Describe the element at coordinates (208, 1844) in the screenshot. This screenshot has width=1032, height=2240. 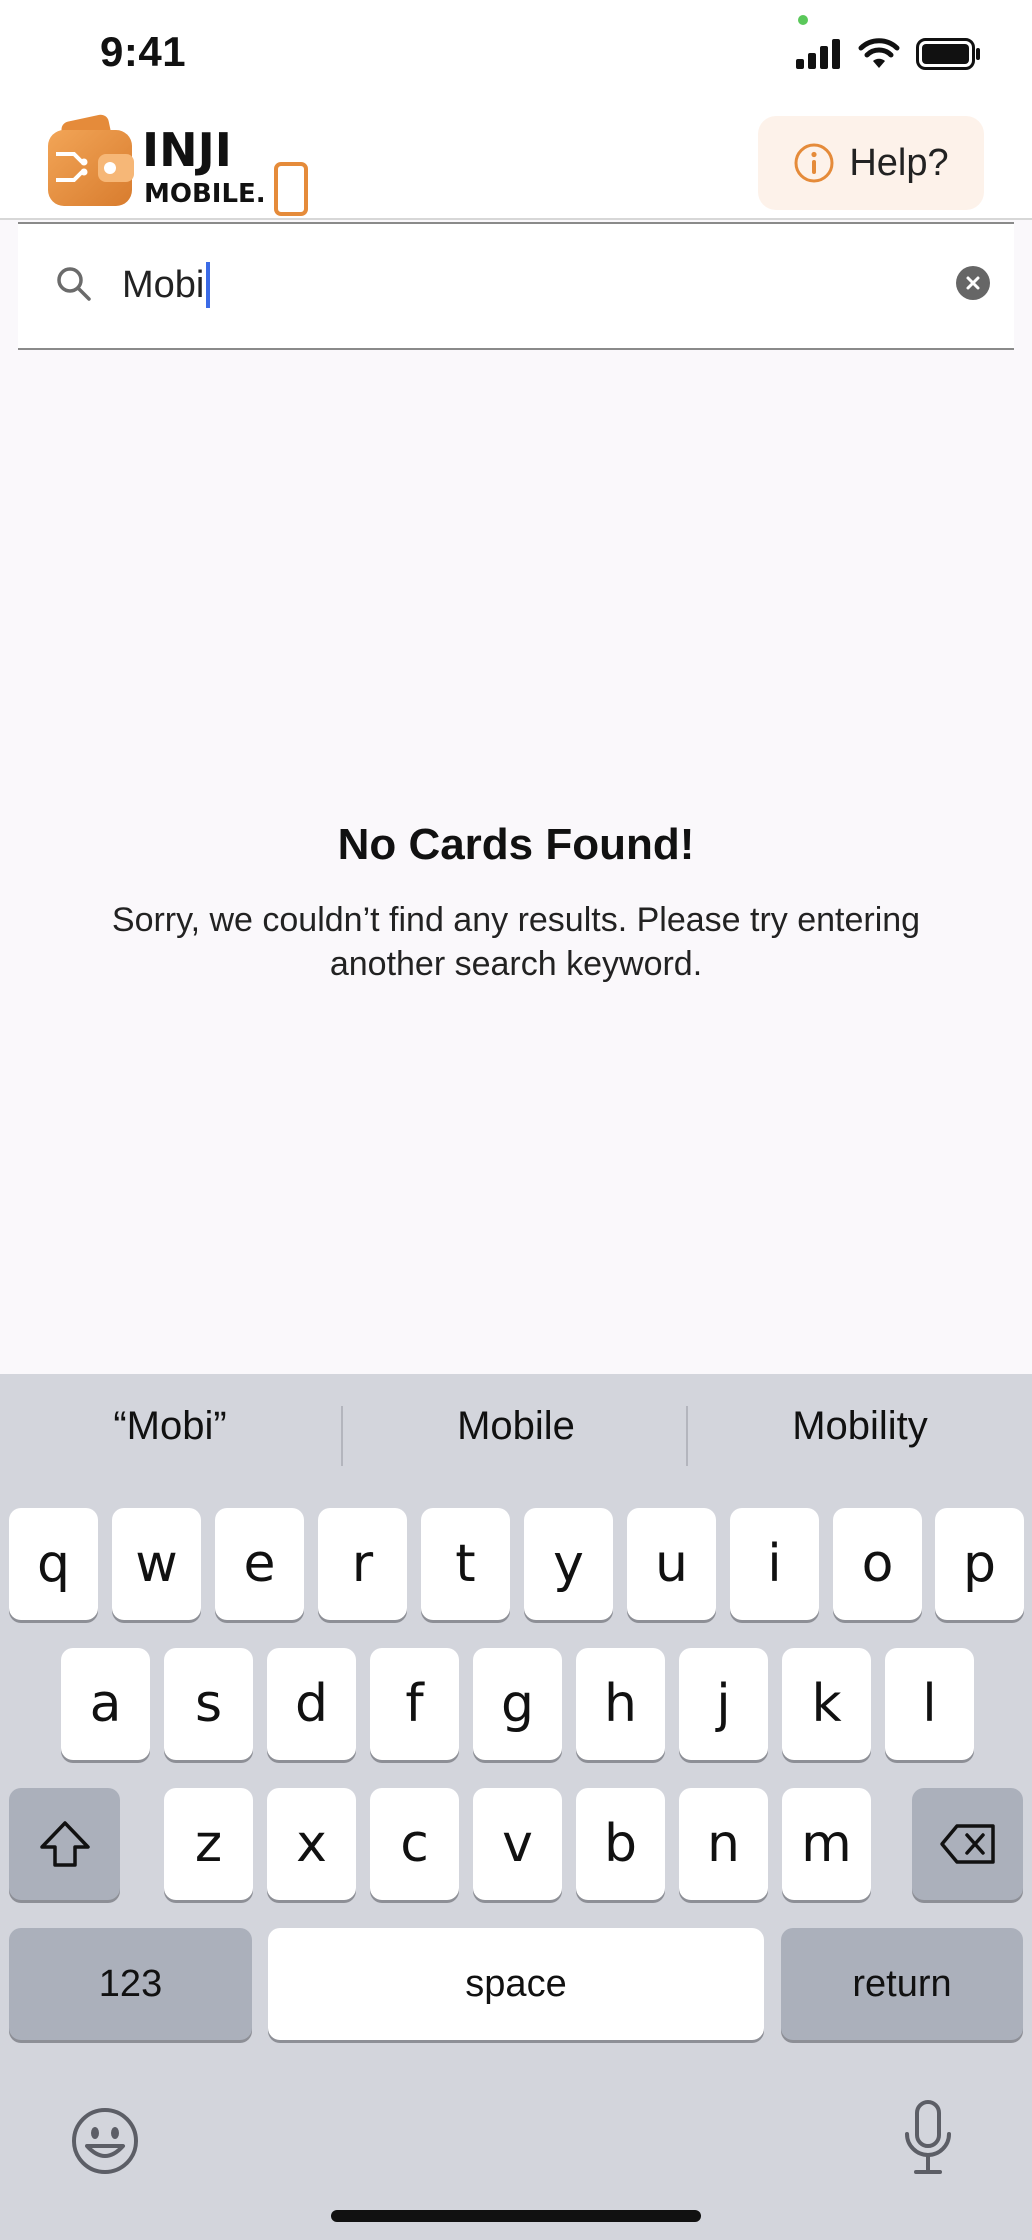
I see `key-z: z` at that location.